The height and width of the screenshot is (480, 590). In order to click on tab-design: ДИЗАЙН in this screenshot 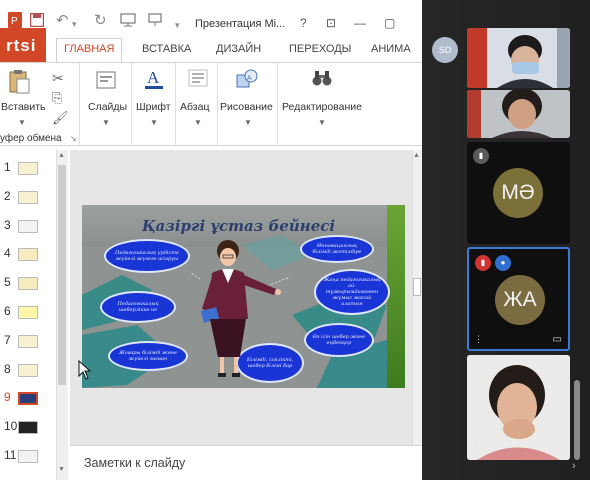, I will do `click(238, 49)`.